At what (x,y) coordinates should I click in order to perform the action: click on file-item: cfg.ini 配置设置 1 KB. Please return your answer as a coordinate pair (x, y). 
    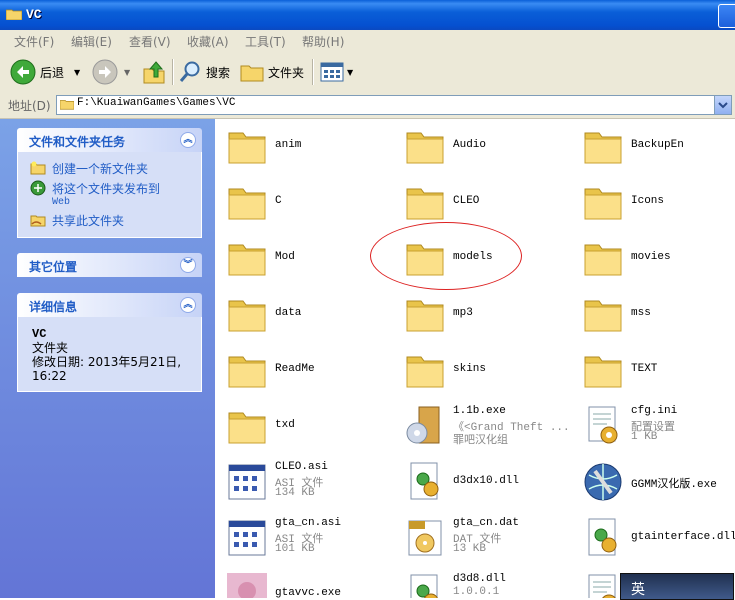
    Looking at the image, I should click on (655, 425).